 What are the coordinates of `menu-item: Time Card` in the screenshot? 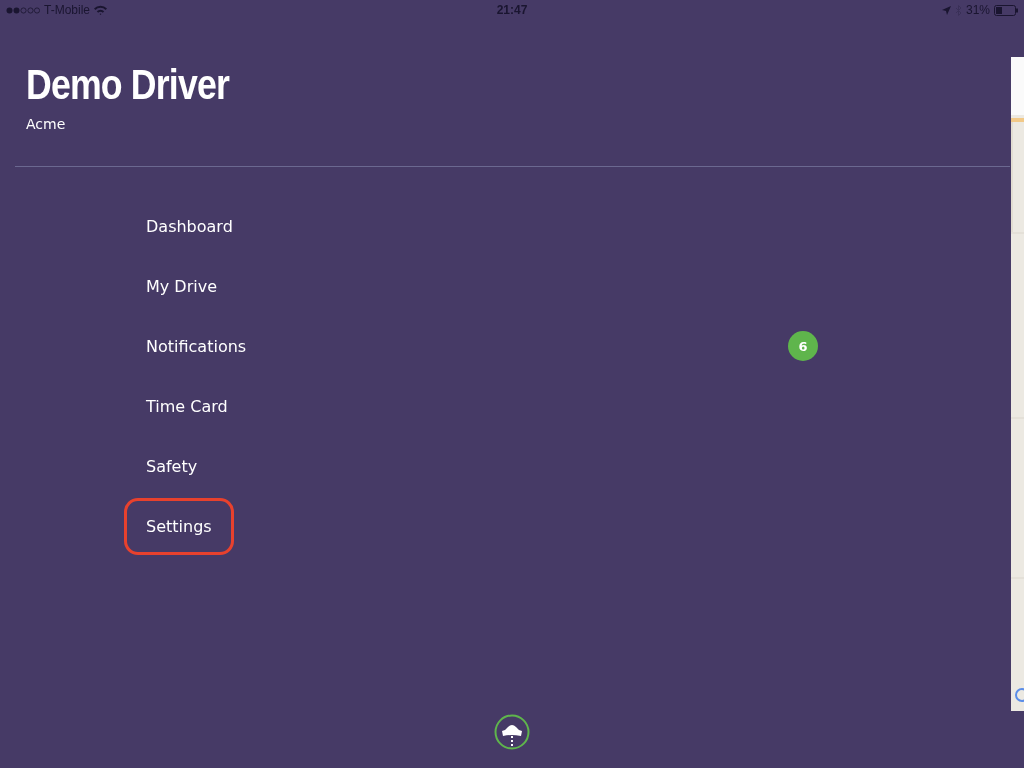 It's located at (187, 406).